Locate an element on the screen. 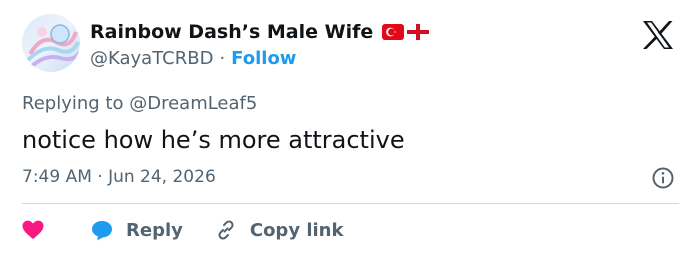  tweet-timestamp: 7:49 AM · Jun 24, 2026 is located at coordinates (119, 177).